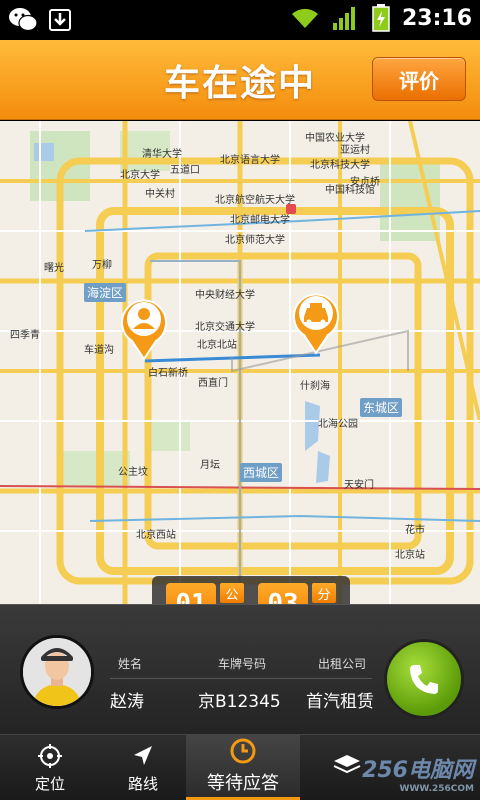 The width and height of the screenshot is (480, 800). I want to click on watermark: 256电脑网 WWW.256COM, so click(418, 773).